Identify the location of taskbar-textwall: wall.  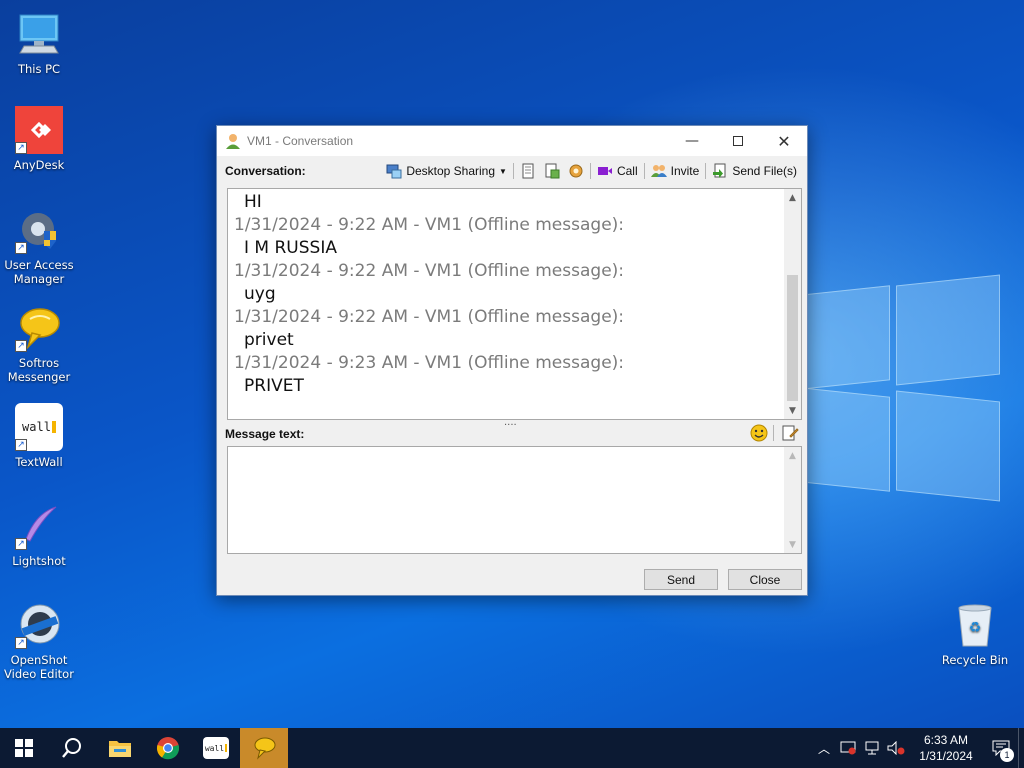
(216, 748).